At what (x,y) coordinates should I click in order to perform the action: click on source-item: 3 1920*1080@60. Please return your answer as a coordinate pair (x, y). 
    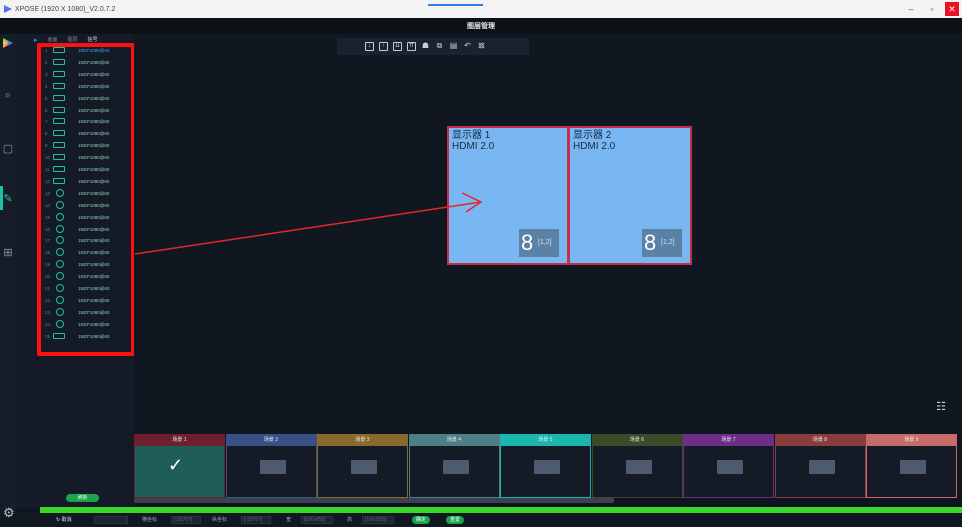
    Looking at the image, I should click on (93, 74).